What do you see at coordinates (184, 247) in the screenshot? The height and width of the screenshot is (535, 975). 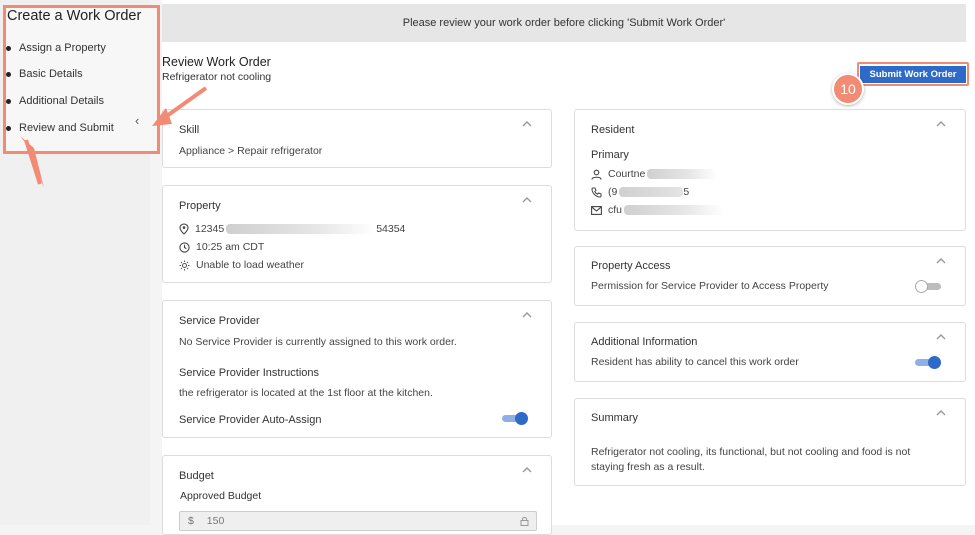 I see `clock-icon` at bounding box center [184, 247].